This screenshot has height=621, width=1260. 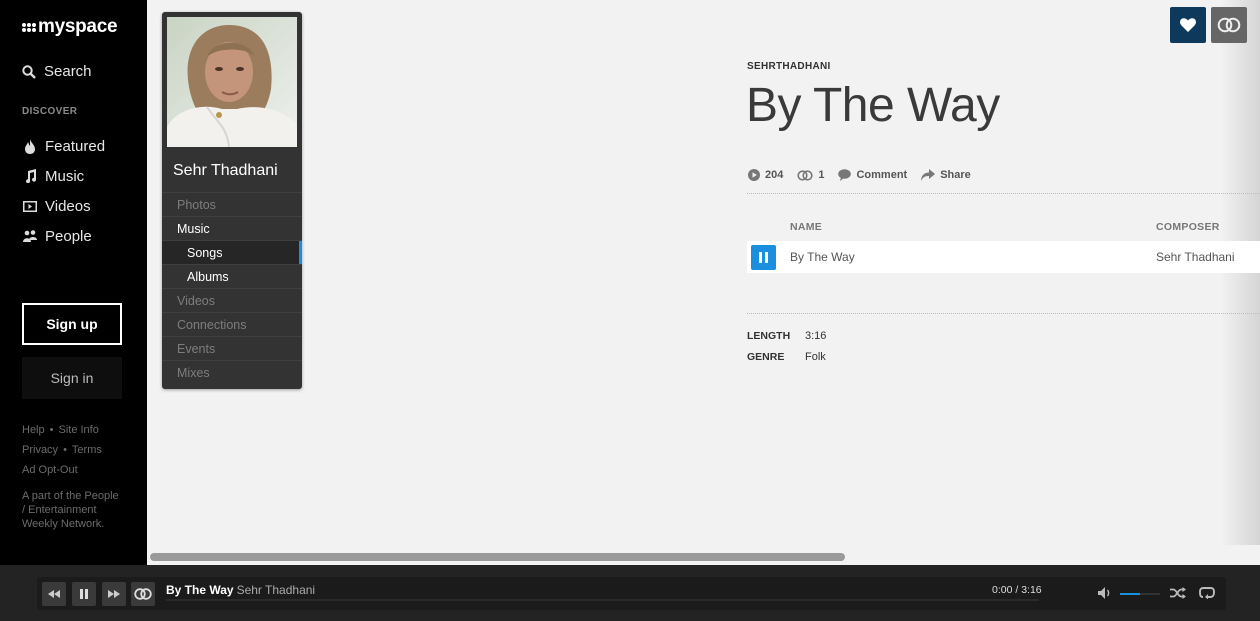 I want to click on profile-menu-songs: Songs, so click(x=232, y=252).